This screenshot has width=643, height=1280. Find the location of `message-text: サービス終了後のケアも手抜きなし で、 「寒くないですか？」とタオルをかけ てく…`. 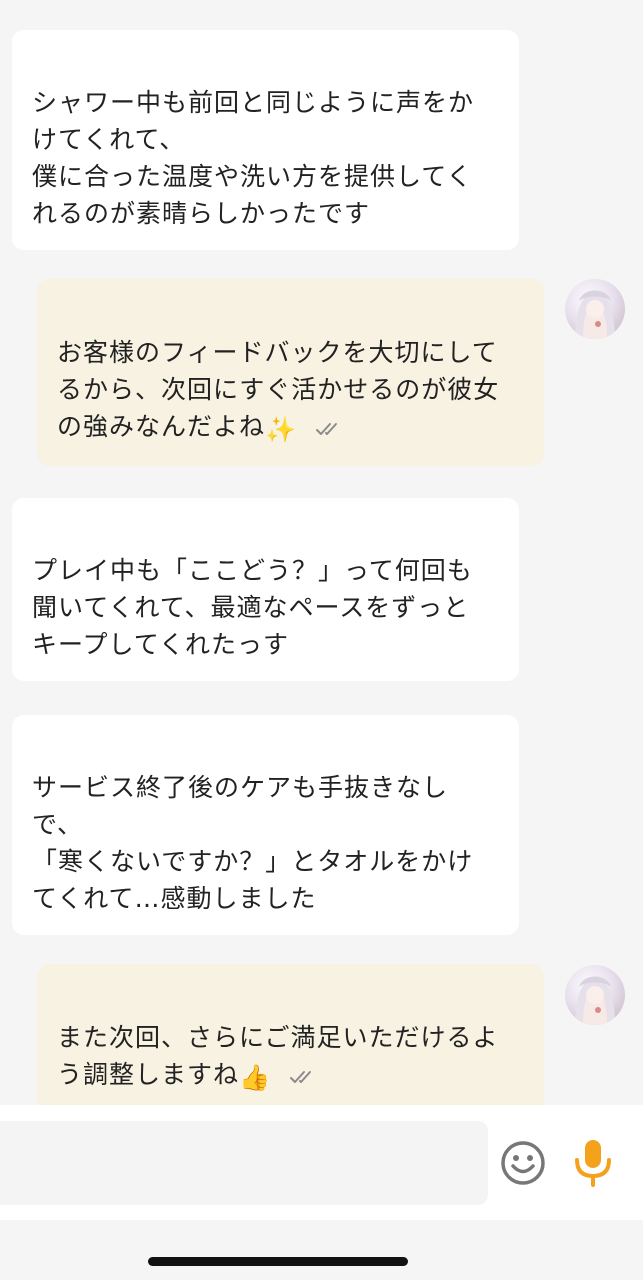

message-text: サービス終了後のケアも手抜きなし で、 「寒くないですか？」とタオルをかけ てく… is located at coordinates (253, 843).